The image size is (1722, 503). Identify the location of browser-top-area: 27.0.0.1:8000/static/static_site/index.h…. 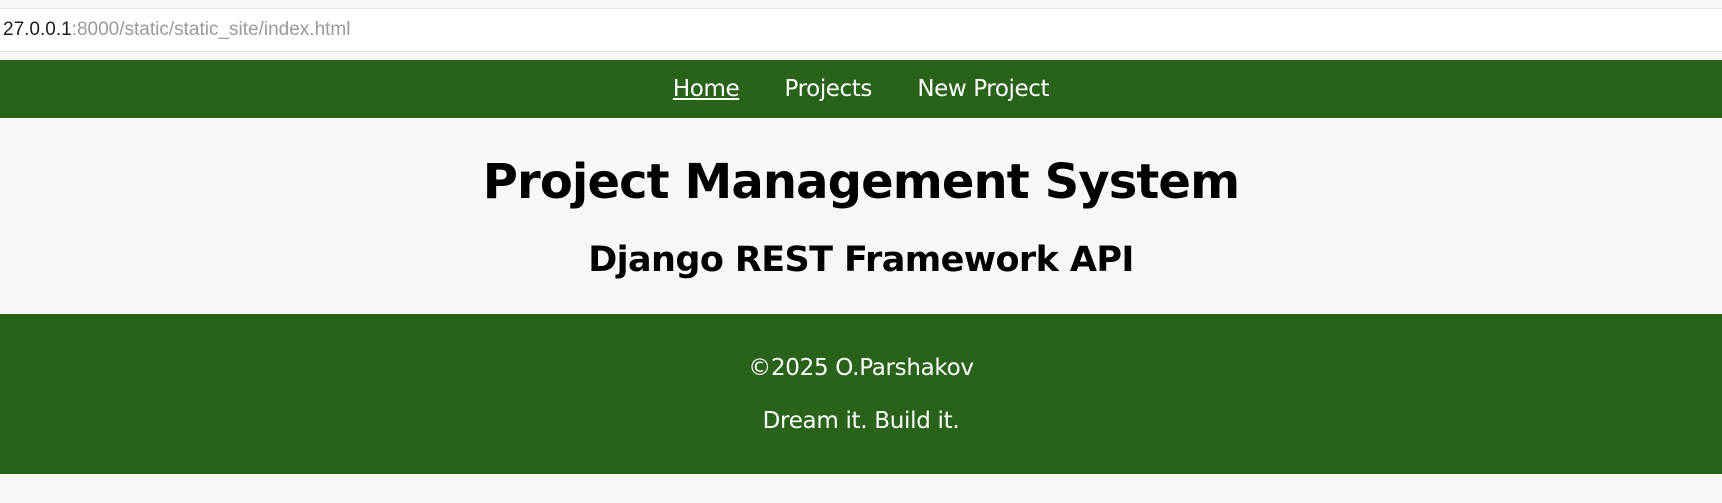
(861, 30).